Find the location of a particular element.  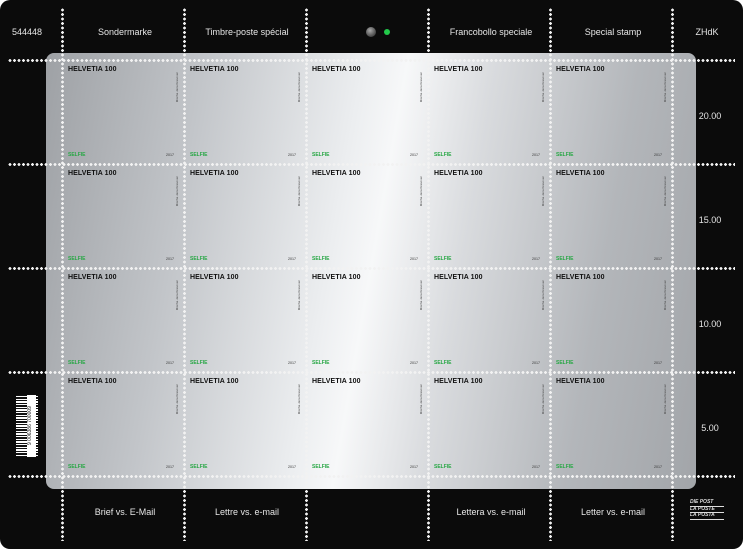

top-right-label: ZHdK is located at coordinates (707, 32).